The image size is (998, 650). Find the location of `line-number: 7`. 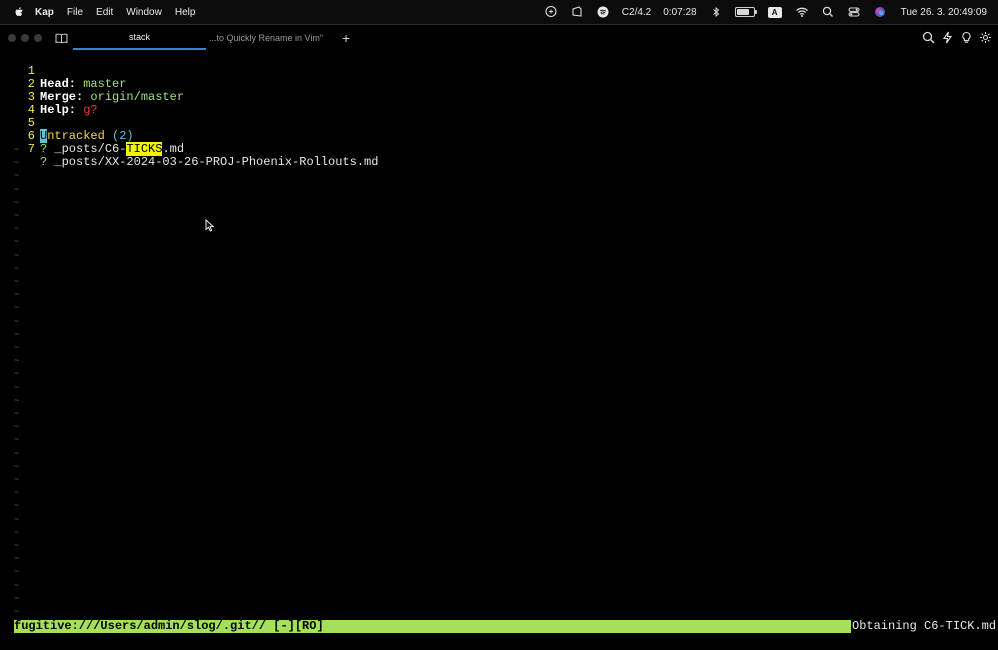

line-number: 7 is located at coordinates (31, 149).